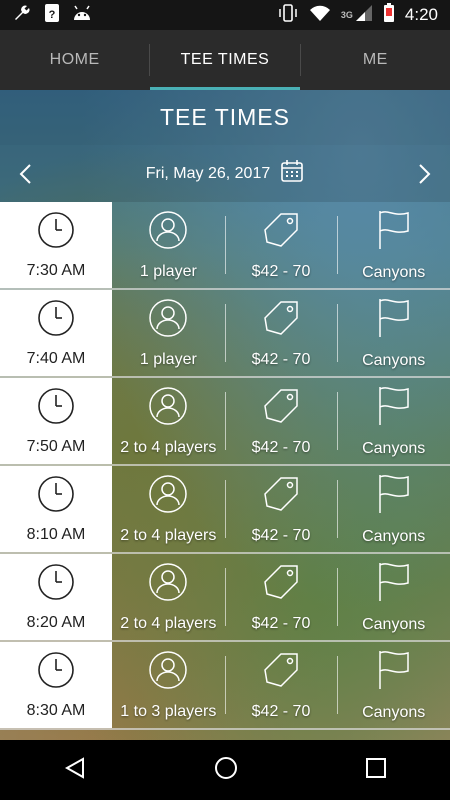  I want to click on tee-time-row: 8:20 AM 2 to 4 players $42 - 70 Canyons, so click(225, 598).